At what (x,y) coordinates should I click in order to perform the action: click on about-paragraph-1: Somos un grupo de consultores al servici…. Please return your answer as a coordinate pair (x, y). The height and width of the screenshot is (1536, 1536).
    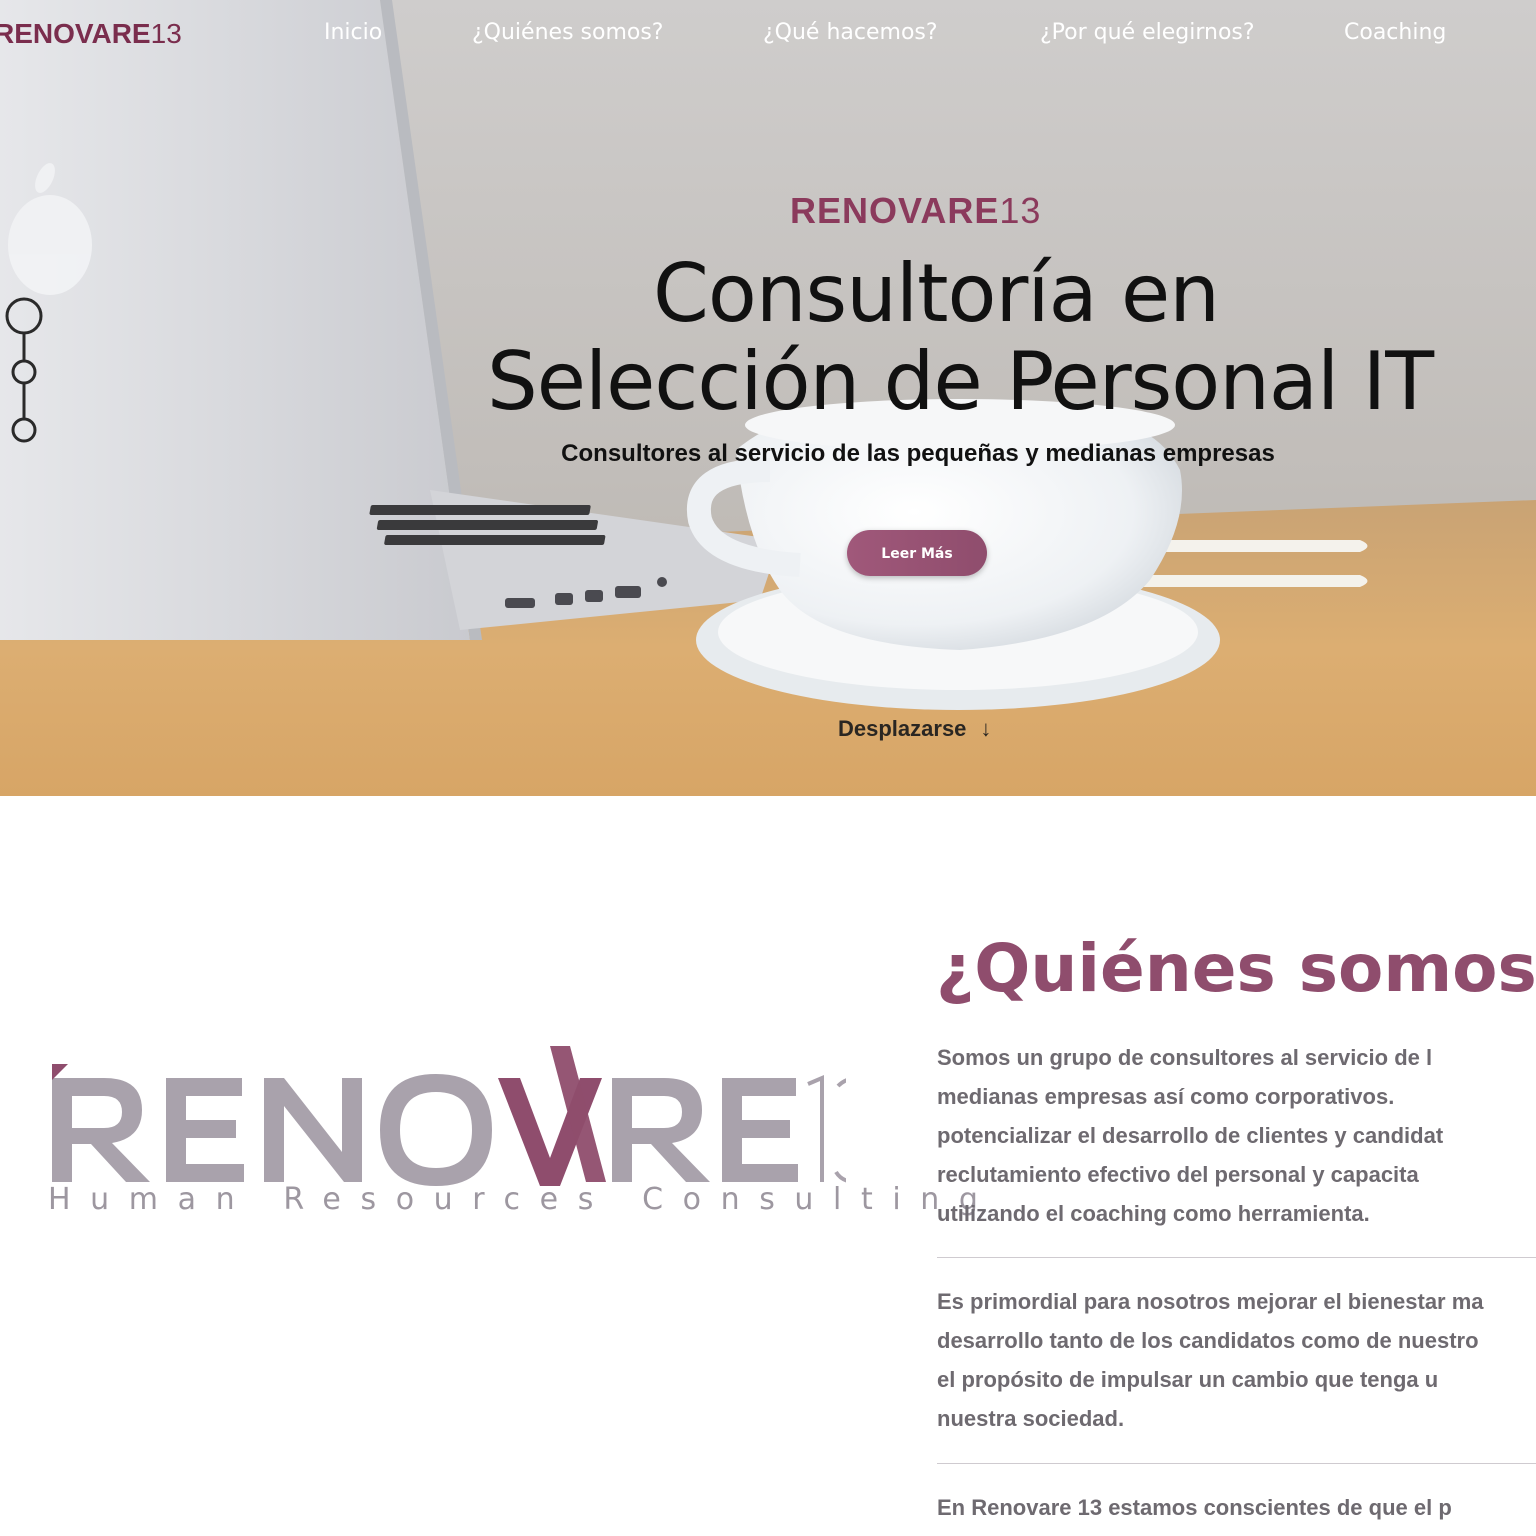
    Looking at the image, I should click on (1236, 1135).